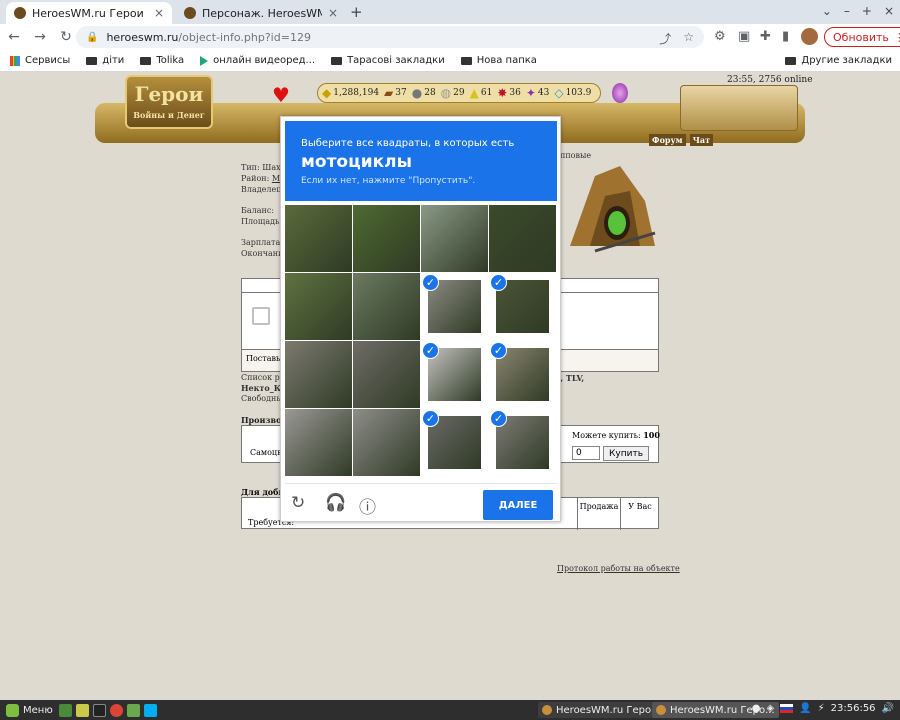 This screenshot has width=900, height=720. I want to click on robot-checkbox, so click(261, 316).